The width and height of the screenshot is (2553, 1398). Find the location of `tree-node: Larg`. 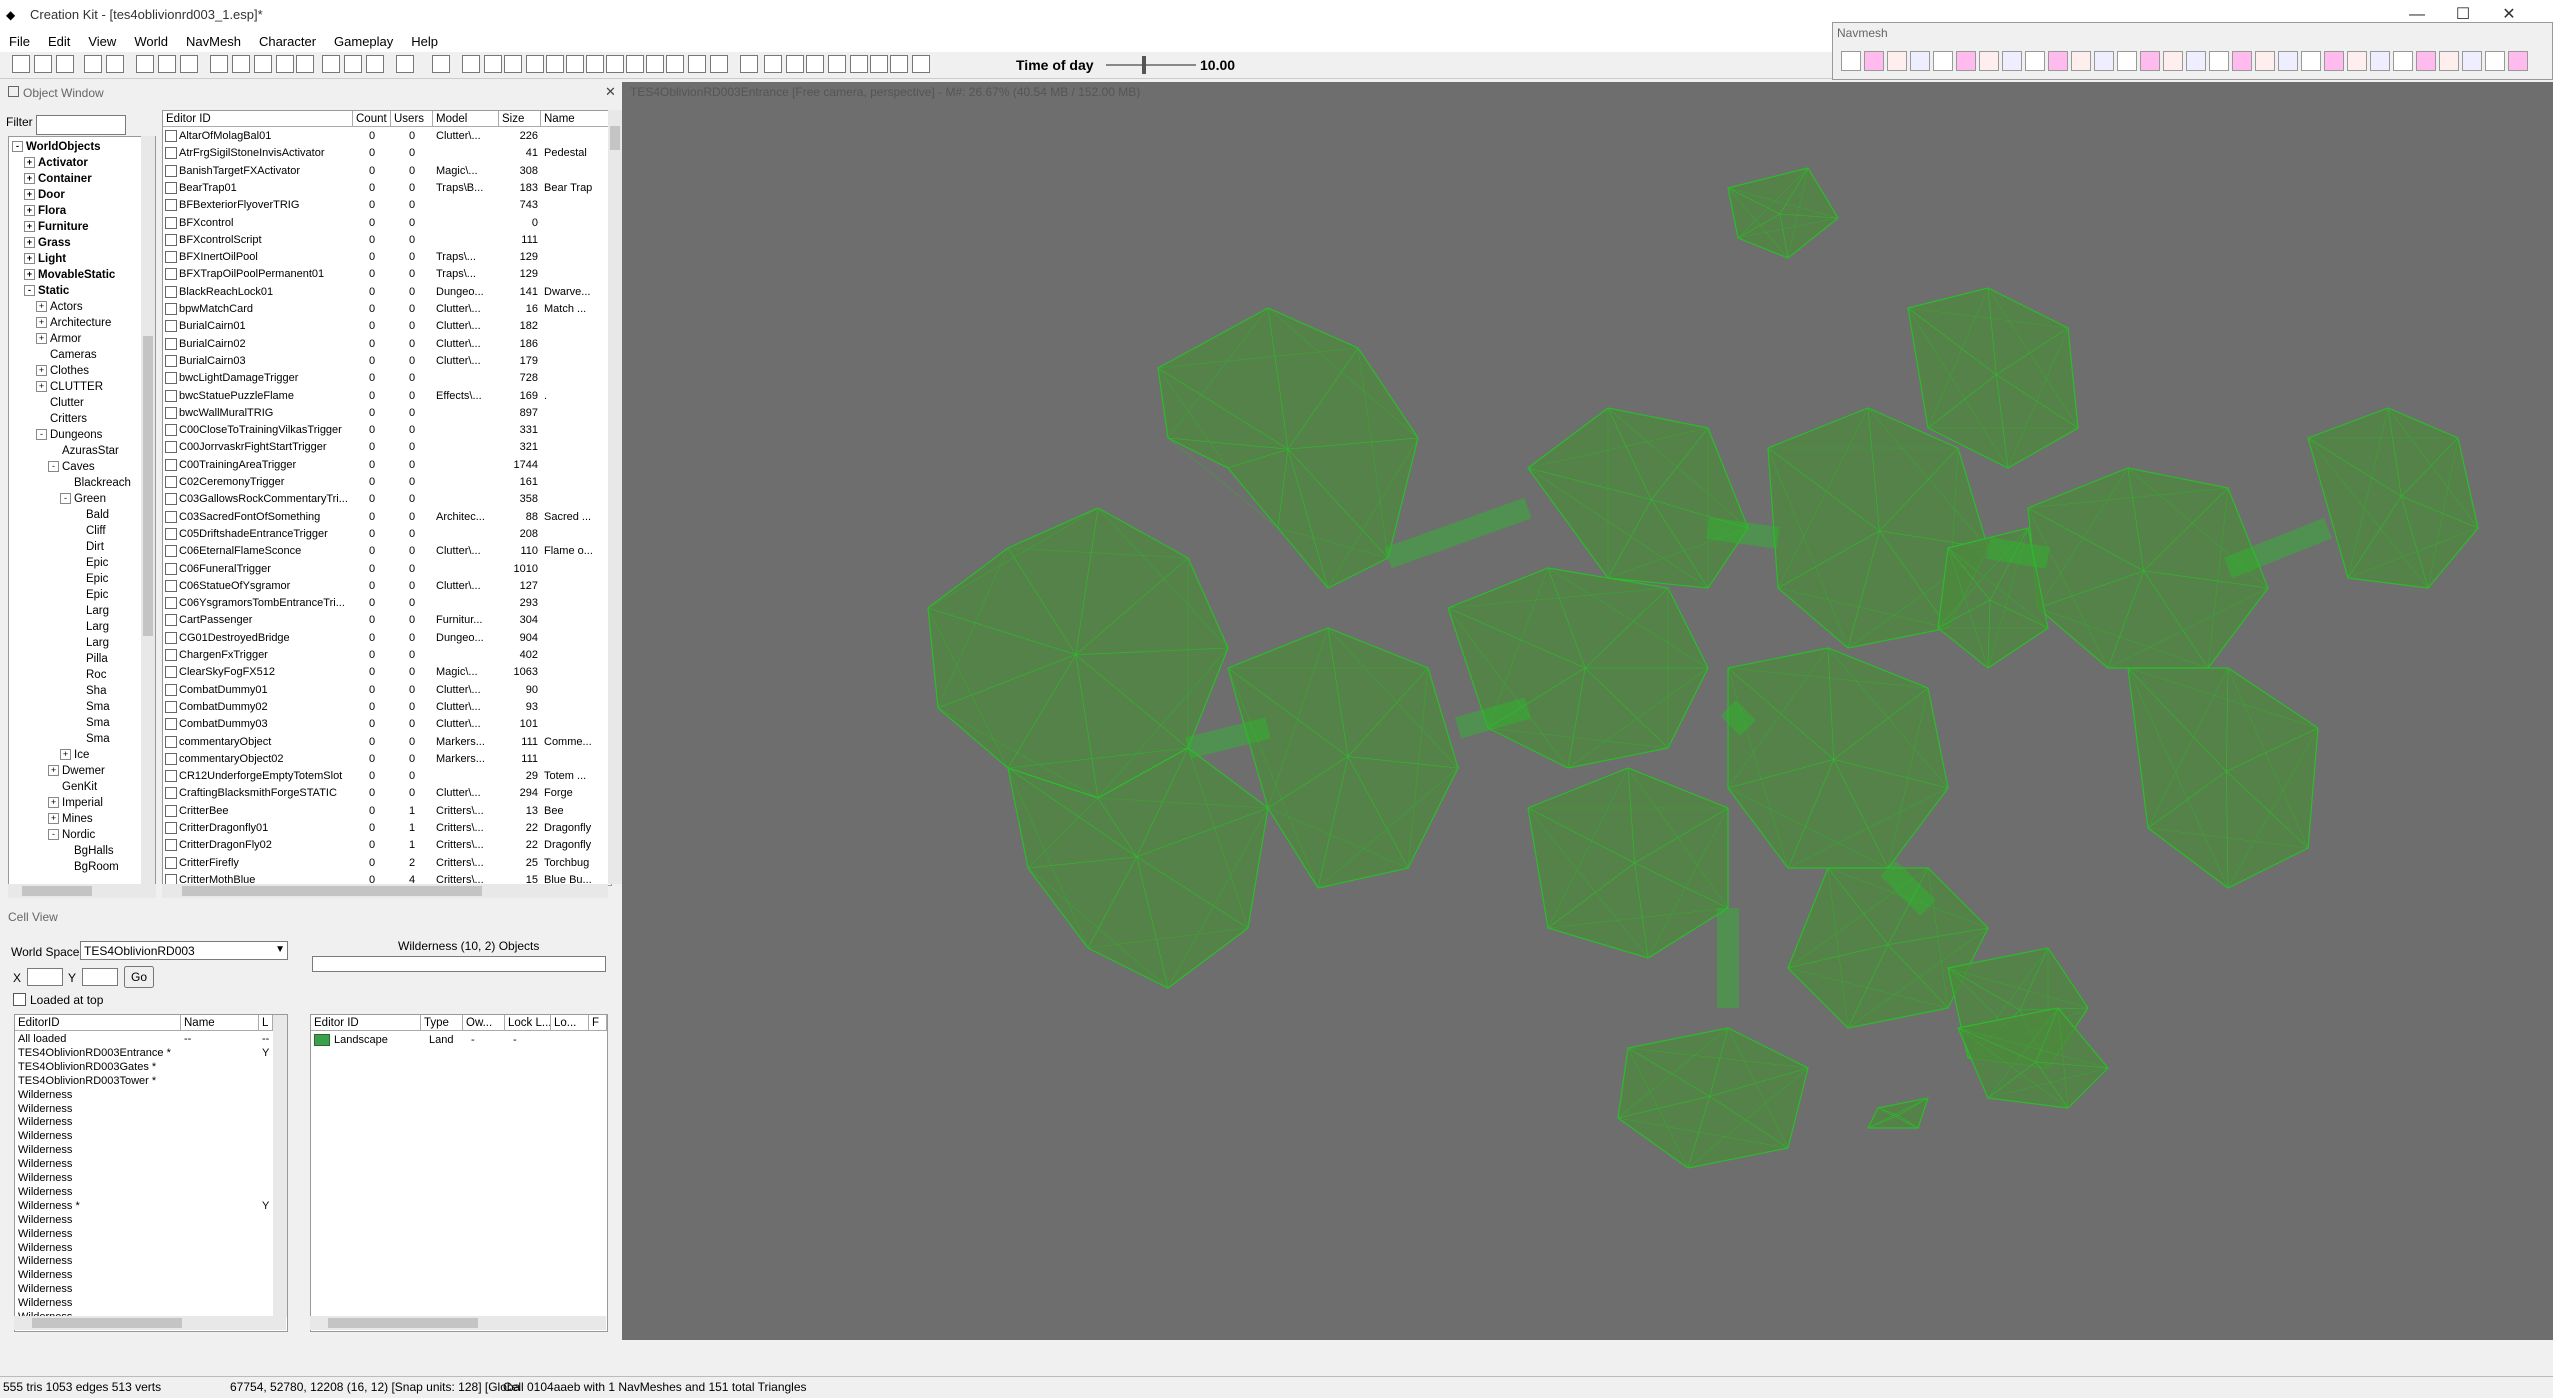

tree-node: Larg is located at coordinates (90, 643).